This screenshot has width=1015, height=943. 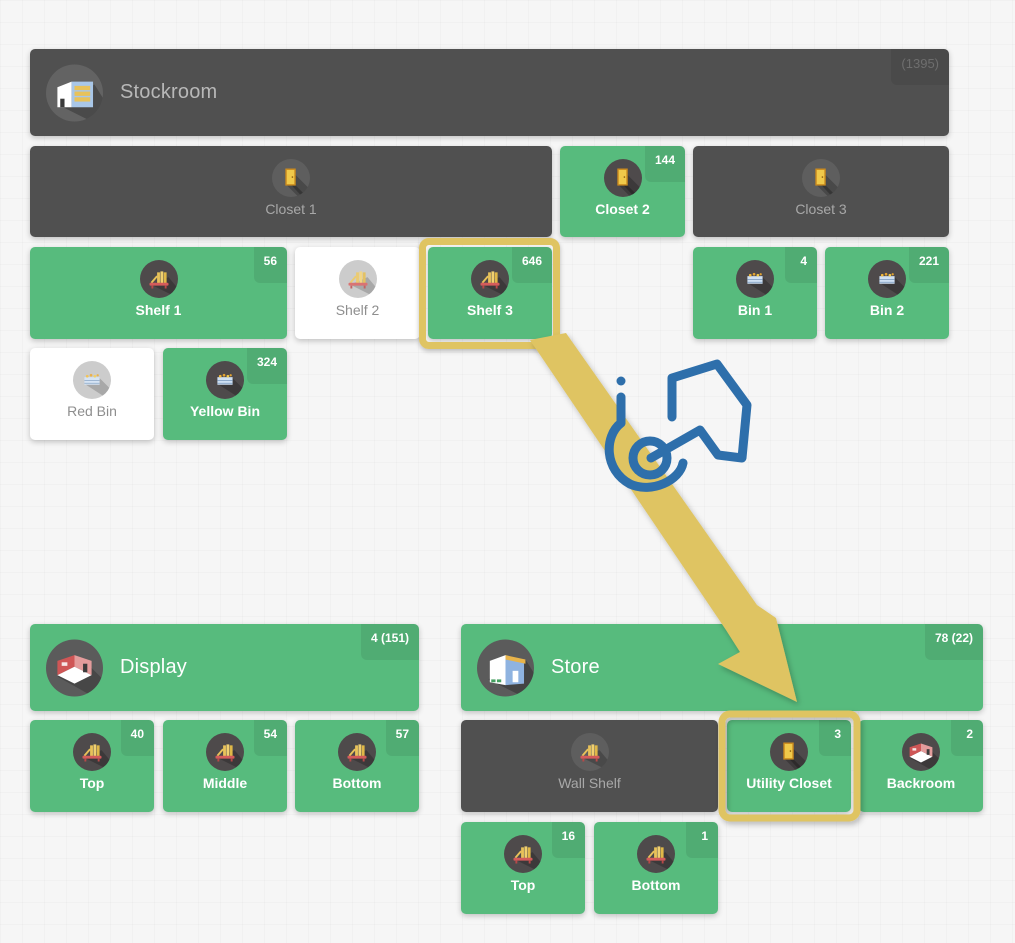 I want to click on display-tile: Display 4 (151), so click(x=224, y=667).